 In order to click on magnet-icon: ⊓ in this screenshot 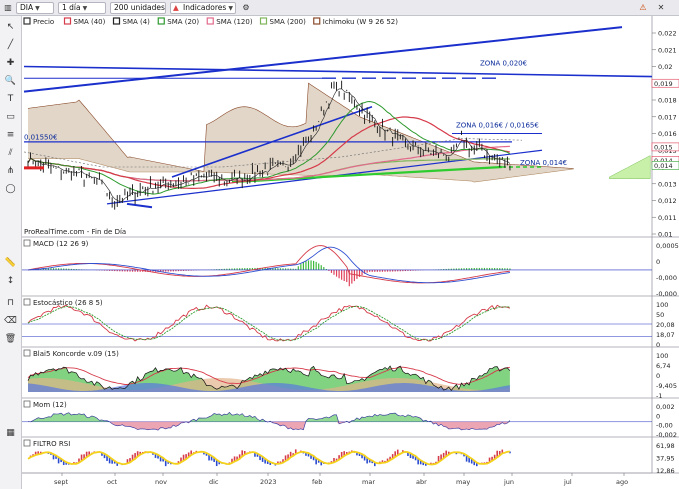, I will do `click(10, 303)`.